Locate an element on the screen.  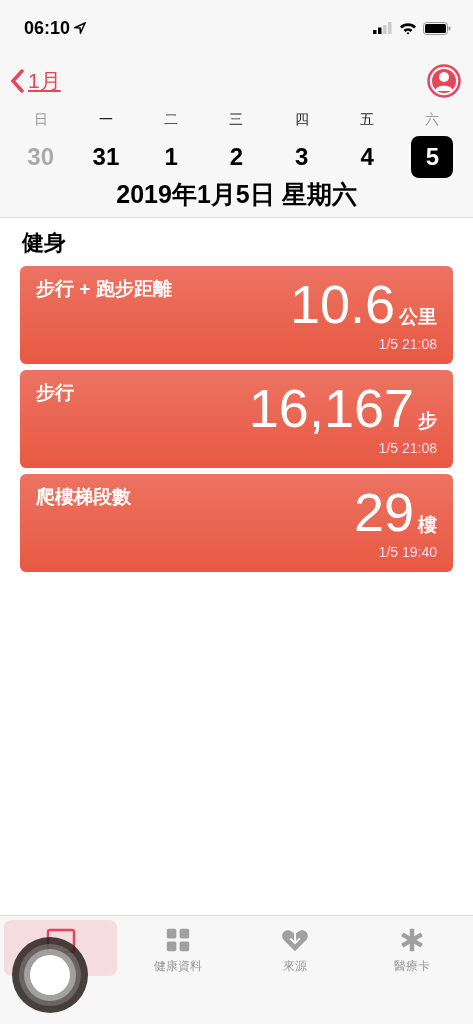
metric-value: 16,167 is located at coordinates (331, 408).